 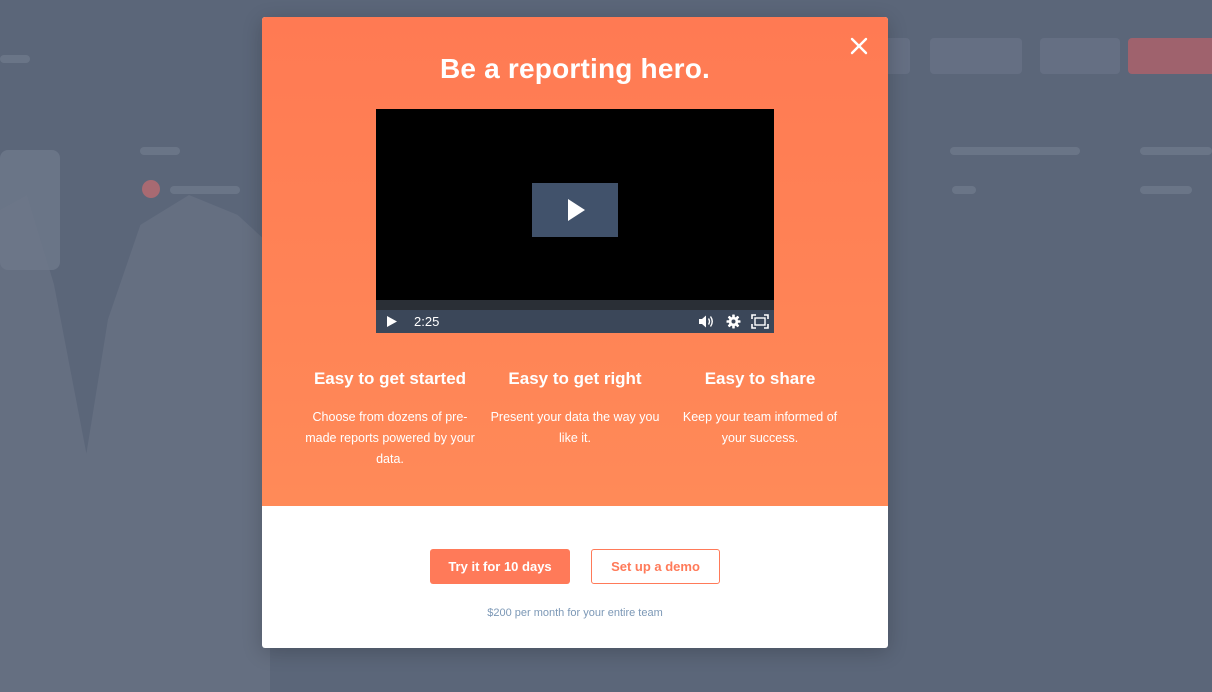 I want to click on set-up-demo-button: Set up a demo, so click(x=655, y=566).